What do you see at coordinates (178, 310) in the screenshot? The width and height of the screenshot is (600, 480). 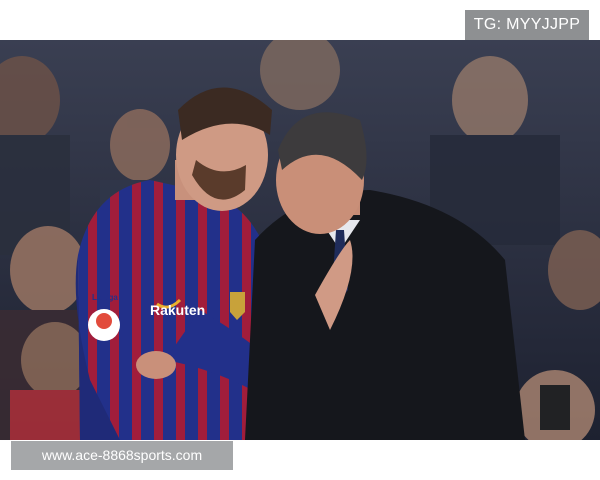 I see `shirt-sponsor-text: Rakuten` at bounding box center [178, 310].